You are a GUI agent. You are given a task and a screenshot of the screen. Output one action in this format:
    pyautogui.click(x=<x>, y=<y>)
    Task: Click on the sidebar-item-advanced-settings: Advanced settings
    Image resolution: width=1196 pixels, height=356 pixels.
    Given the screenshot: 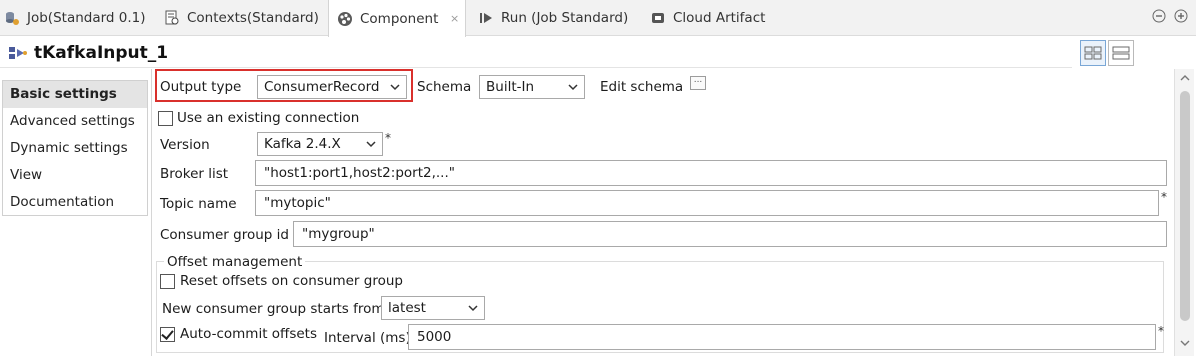 What is the action you would take?
    pyautogui.click(x=75, y=121)
    